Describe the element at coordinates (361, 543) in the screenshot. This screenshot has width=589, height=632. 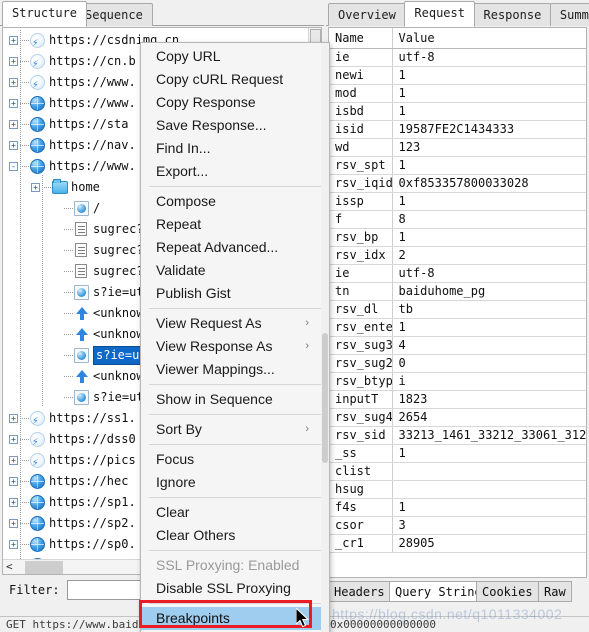
I see `cell-name: _cr1` at that location.